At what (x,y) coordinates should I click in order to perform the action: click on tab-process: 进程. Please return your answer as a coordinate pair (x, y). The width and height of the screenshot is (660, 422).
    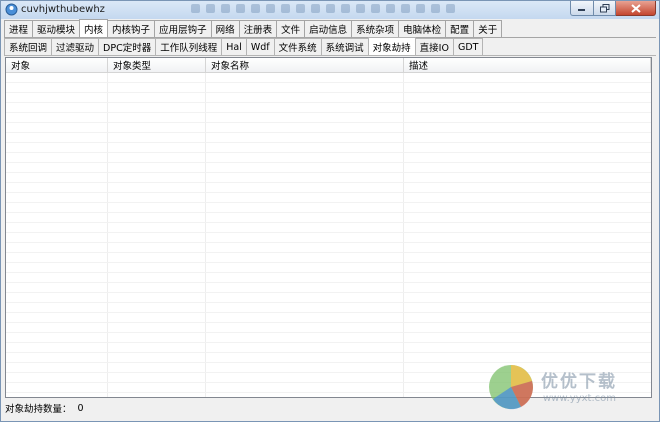
    Looking at the image, I should click on (19, 28).